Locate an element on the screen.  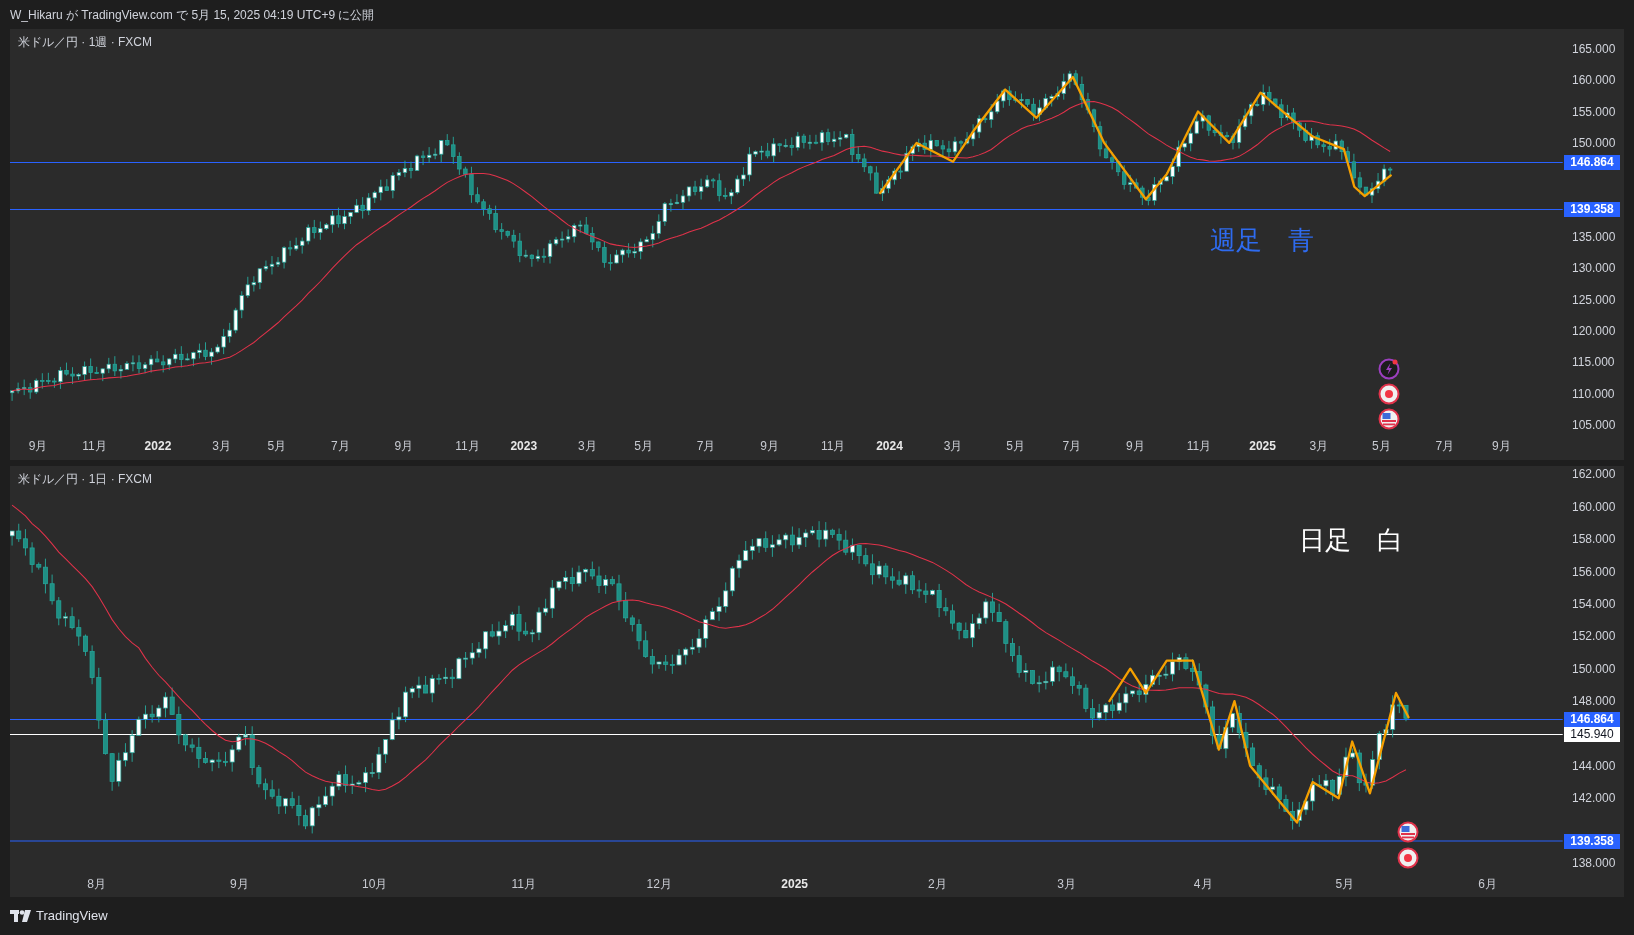
time-axis-label: 2月 is located at coordinates (937, 883).